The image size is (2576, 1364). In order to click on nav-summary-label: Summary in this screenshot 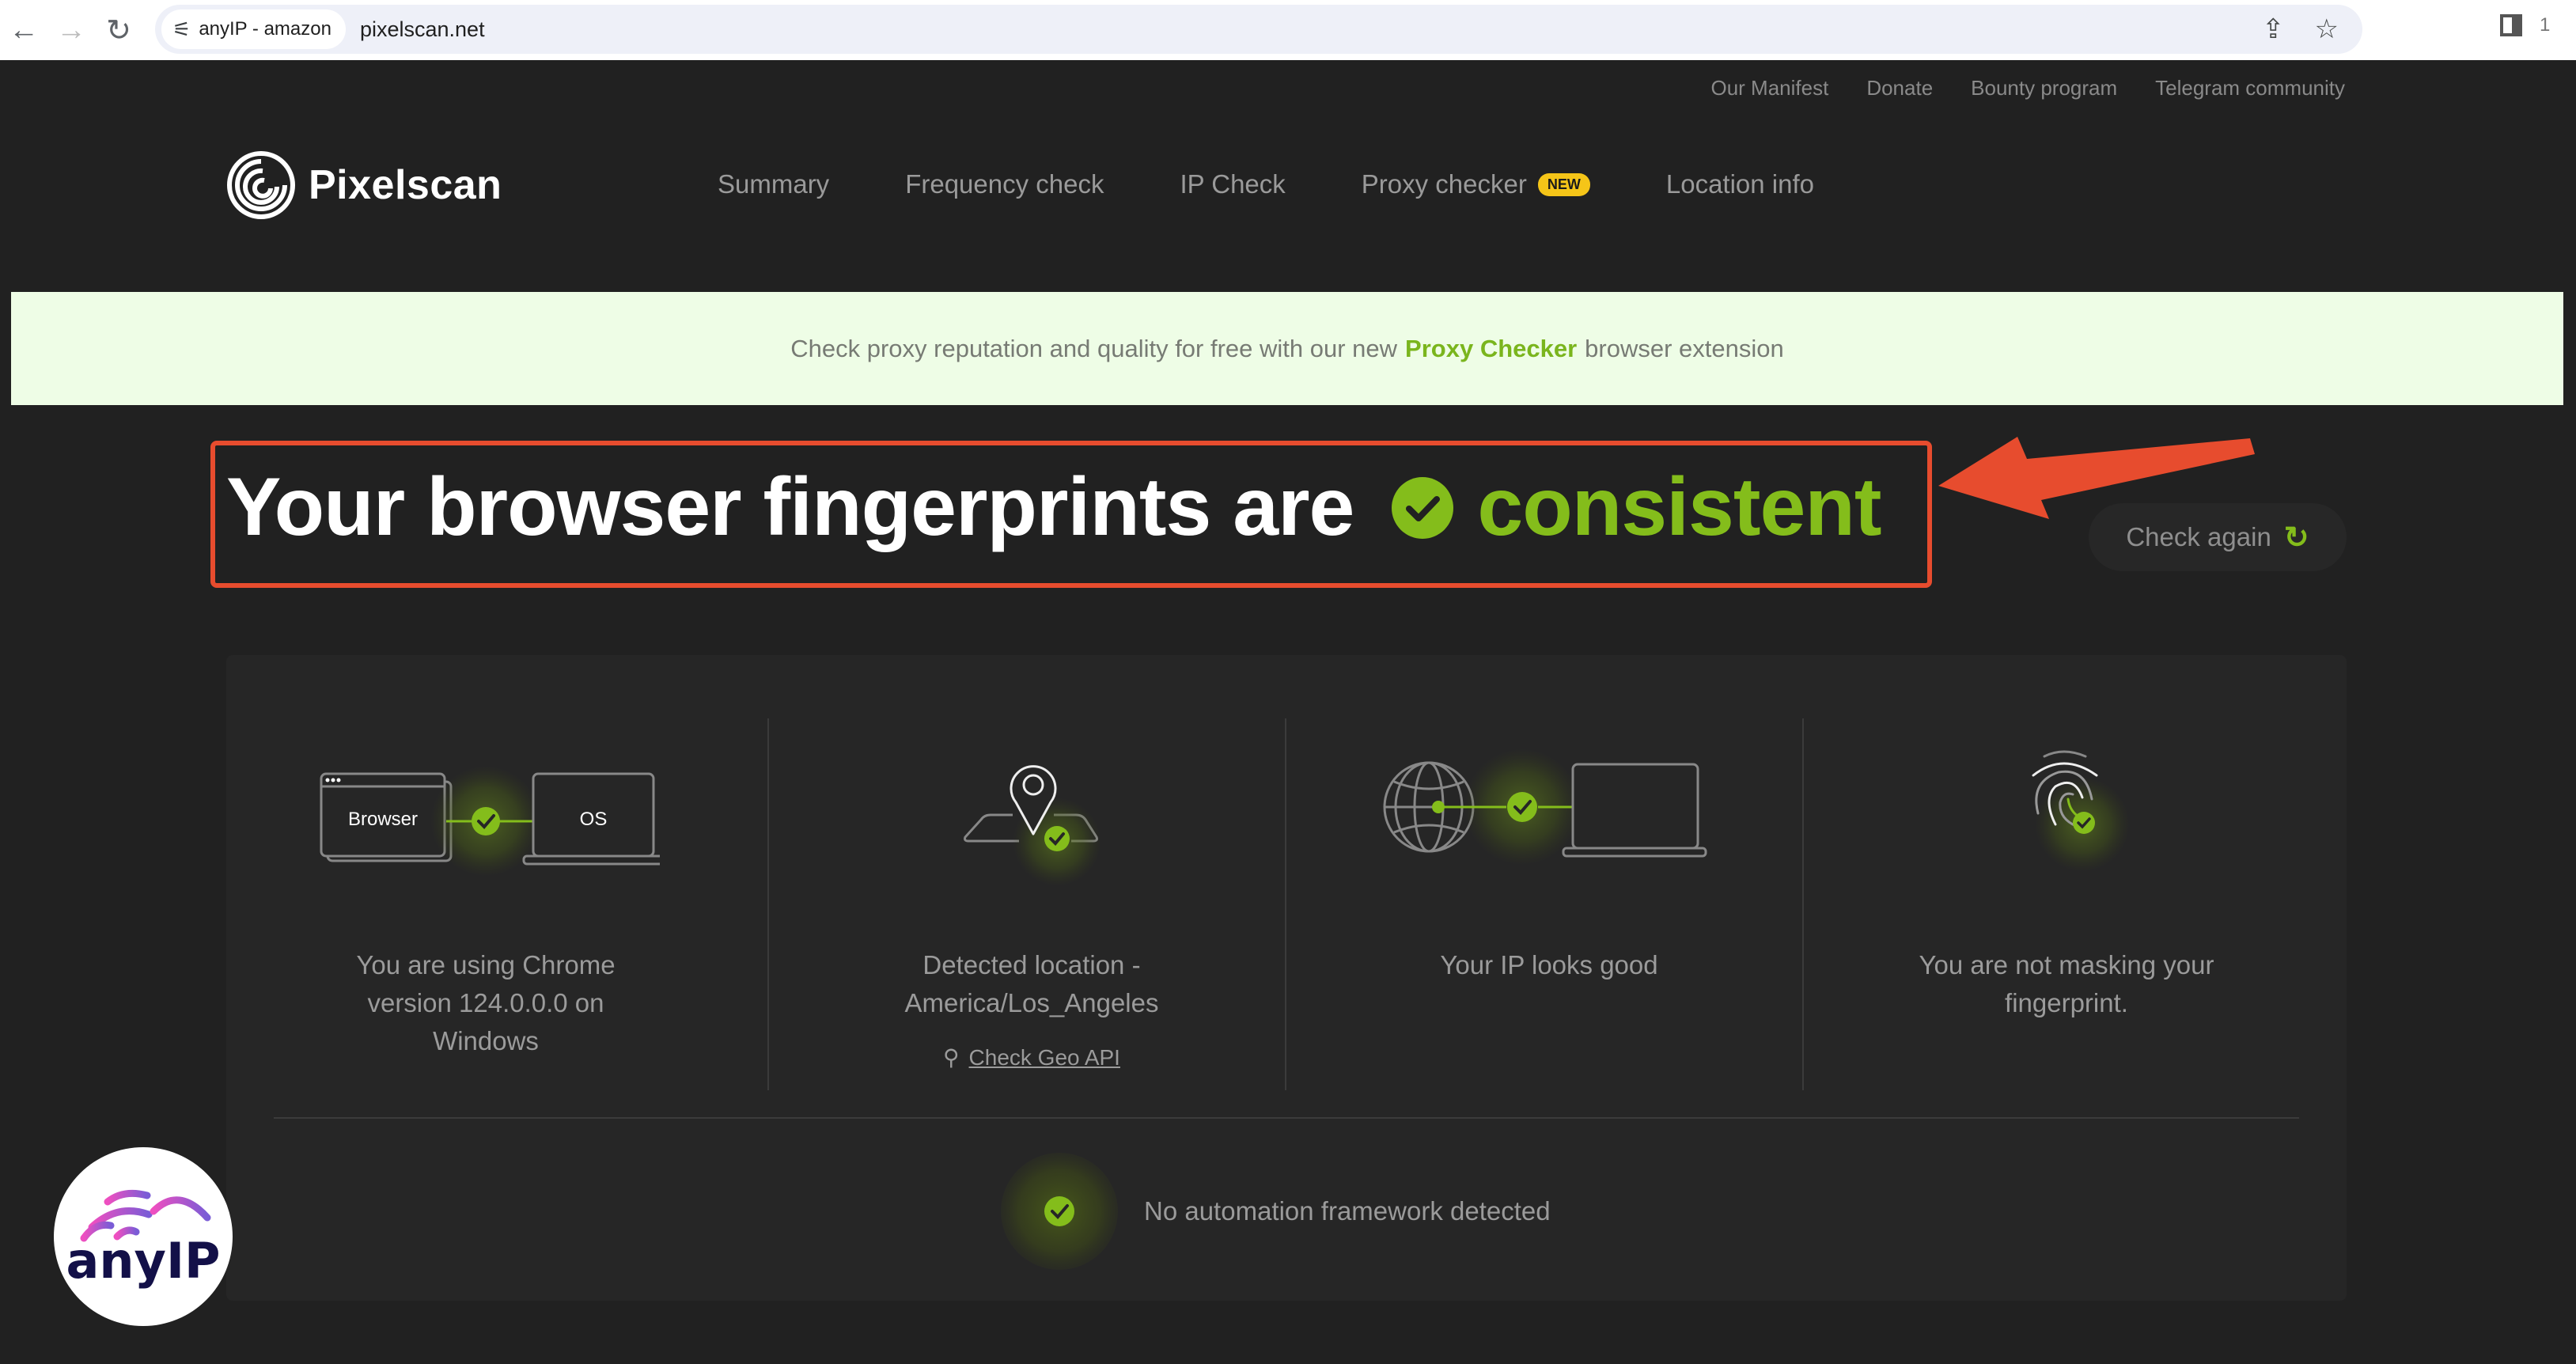, I will do `click(774, 184)`.